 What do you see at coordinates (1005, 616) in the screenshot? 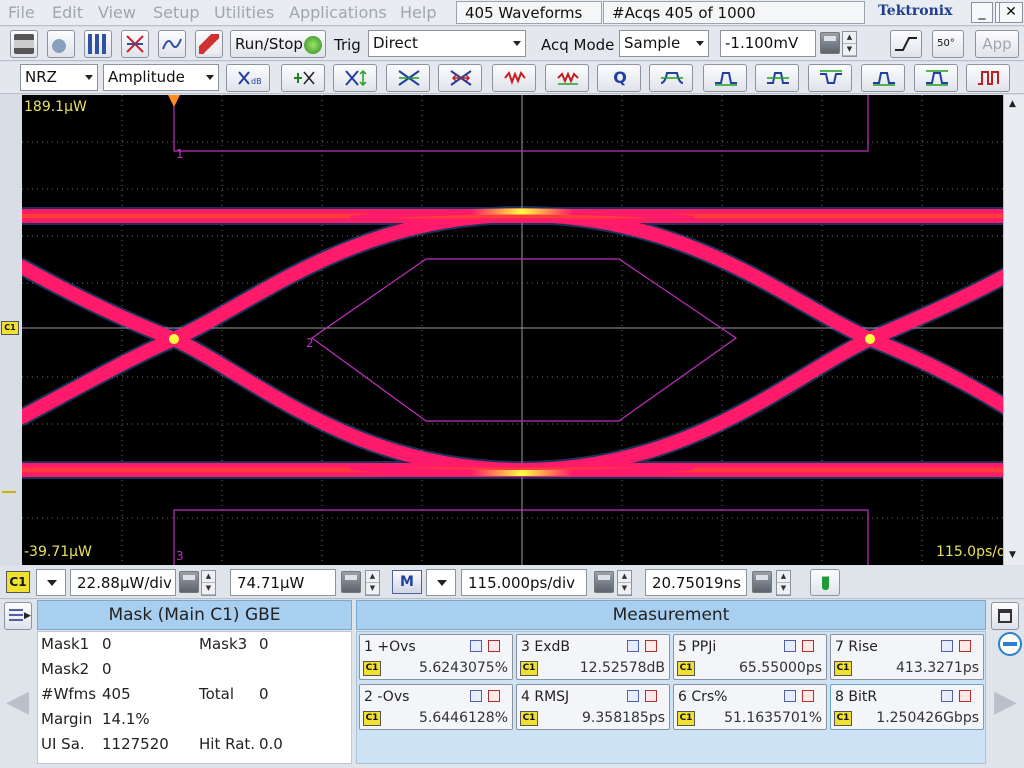
I see `panel-layout-button` at bounding box center [1005, 616].